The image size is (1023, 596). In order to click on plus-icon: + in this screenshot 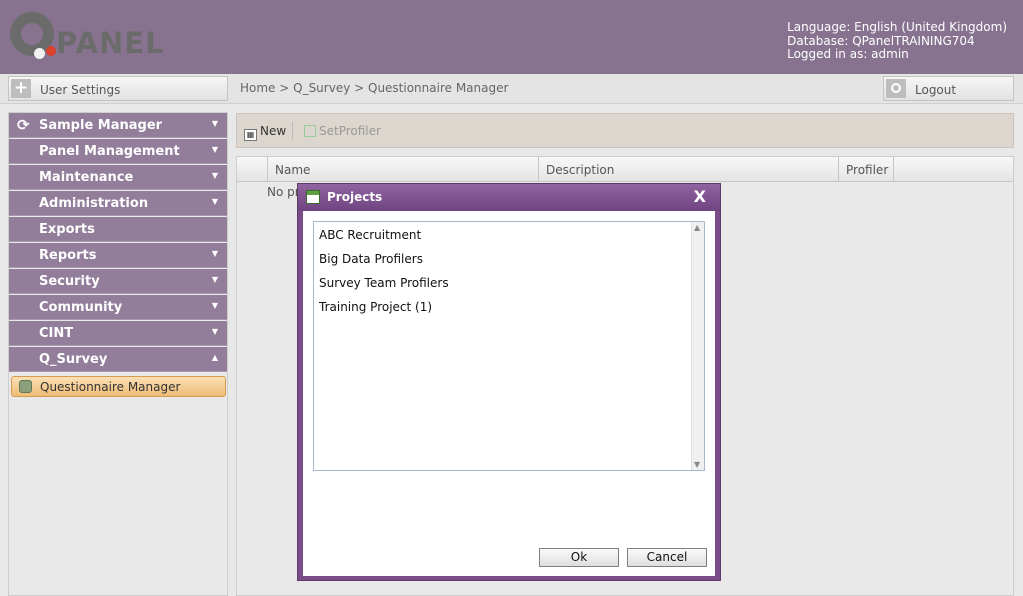, I will do `click(21, 88)`.